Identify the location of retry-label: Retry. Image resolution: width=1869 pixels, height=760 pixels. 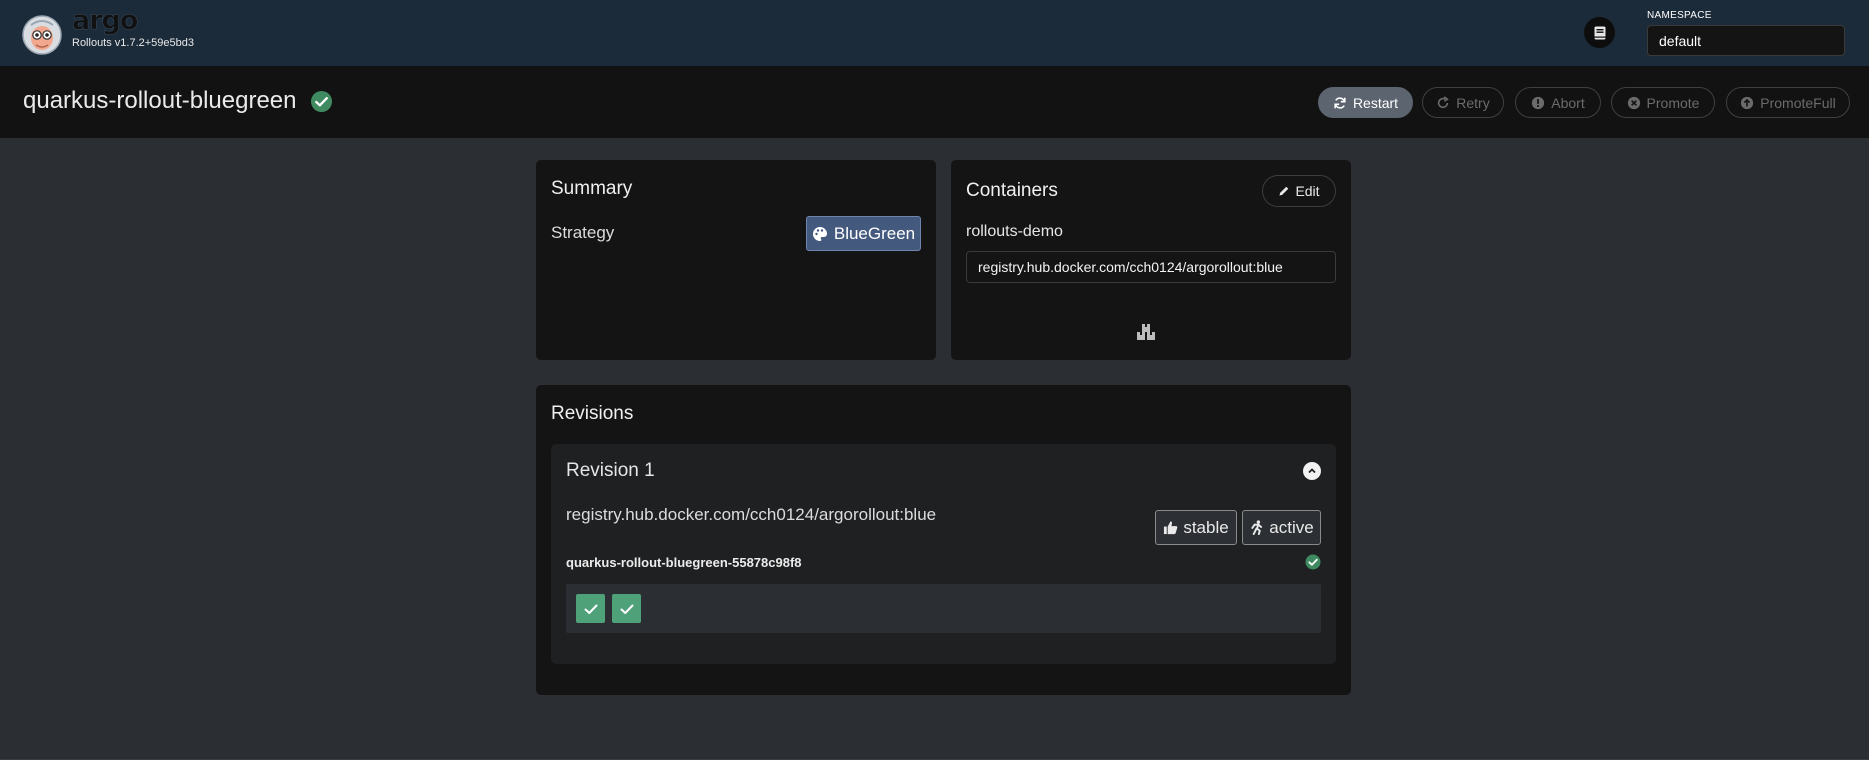
(1473, 102).